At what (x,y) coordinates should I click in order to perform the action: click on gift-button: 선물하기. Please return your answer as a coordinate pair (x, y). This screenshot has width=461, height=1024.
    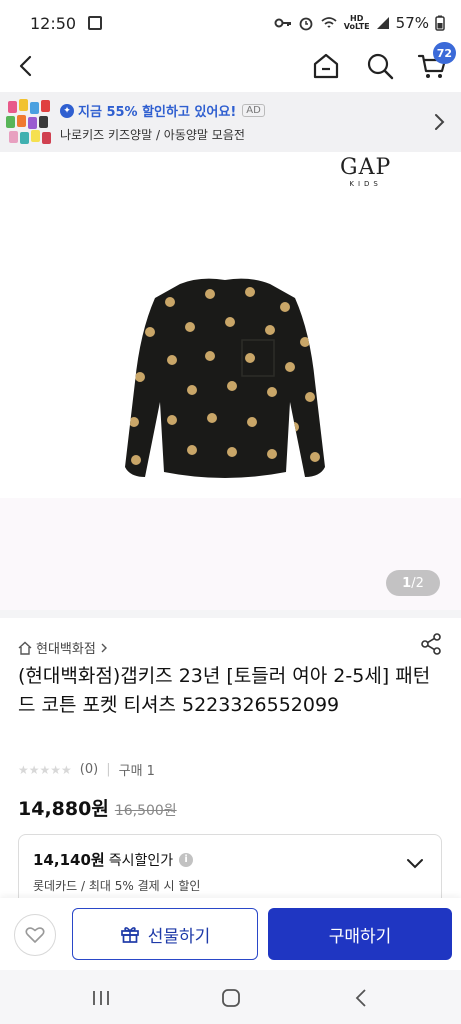
    Looking at the image, I should click on (165, 934).